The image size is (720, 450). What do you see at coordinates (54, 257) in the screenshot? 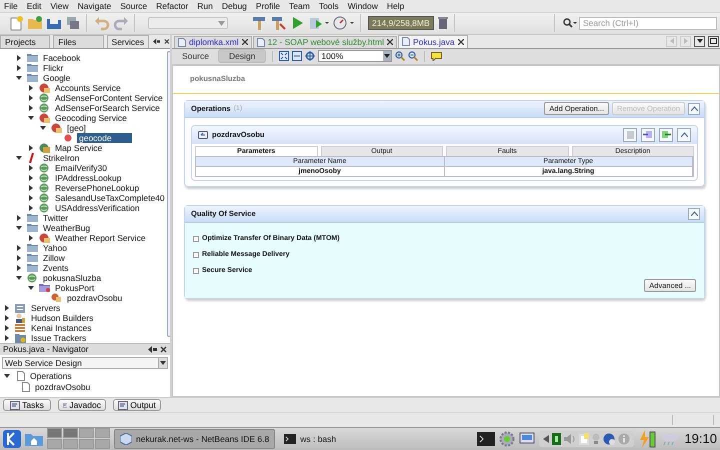
I see `tree-item: Zillow` at bounding box center [54, 257].